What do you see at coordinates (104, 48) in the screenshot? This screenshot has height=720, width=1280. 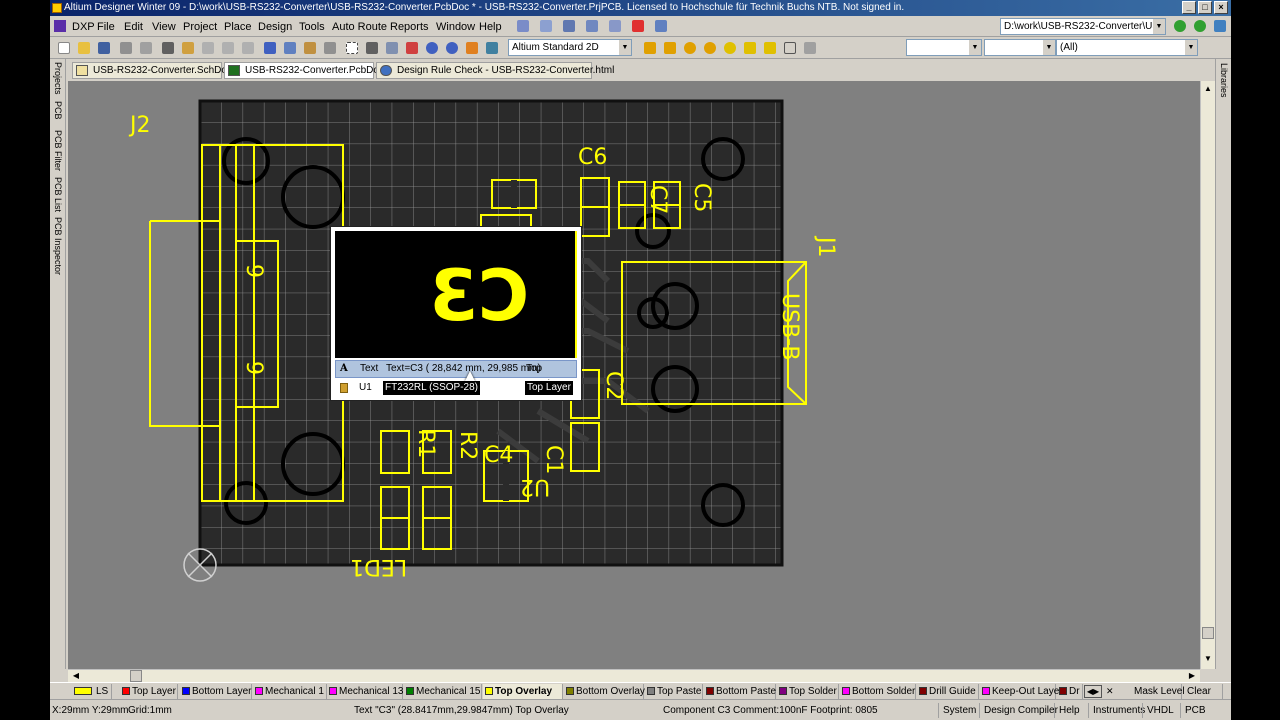 I see `save-icon` at bounding box center [104, 48].